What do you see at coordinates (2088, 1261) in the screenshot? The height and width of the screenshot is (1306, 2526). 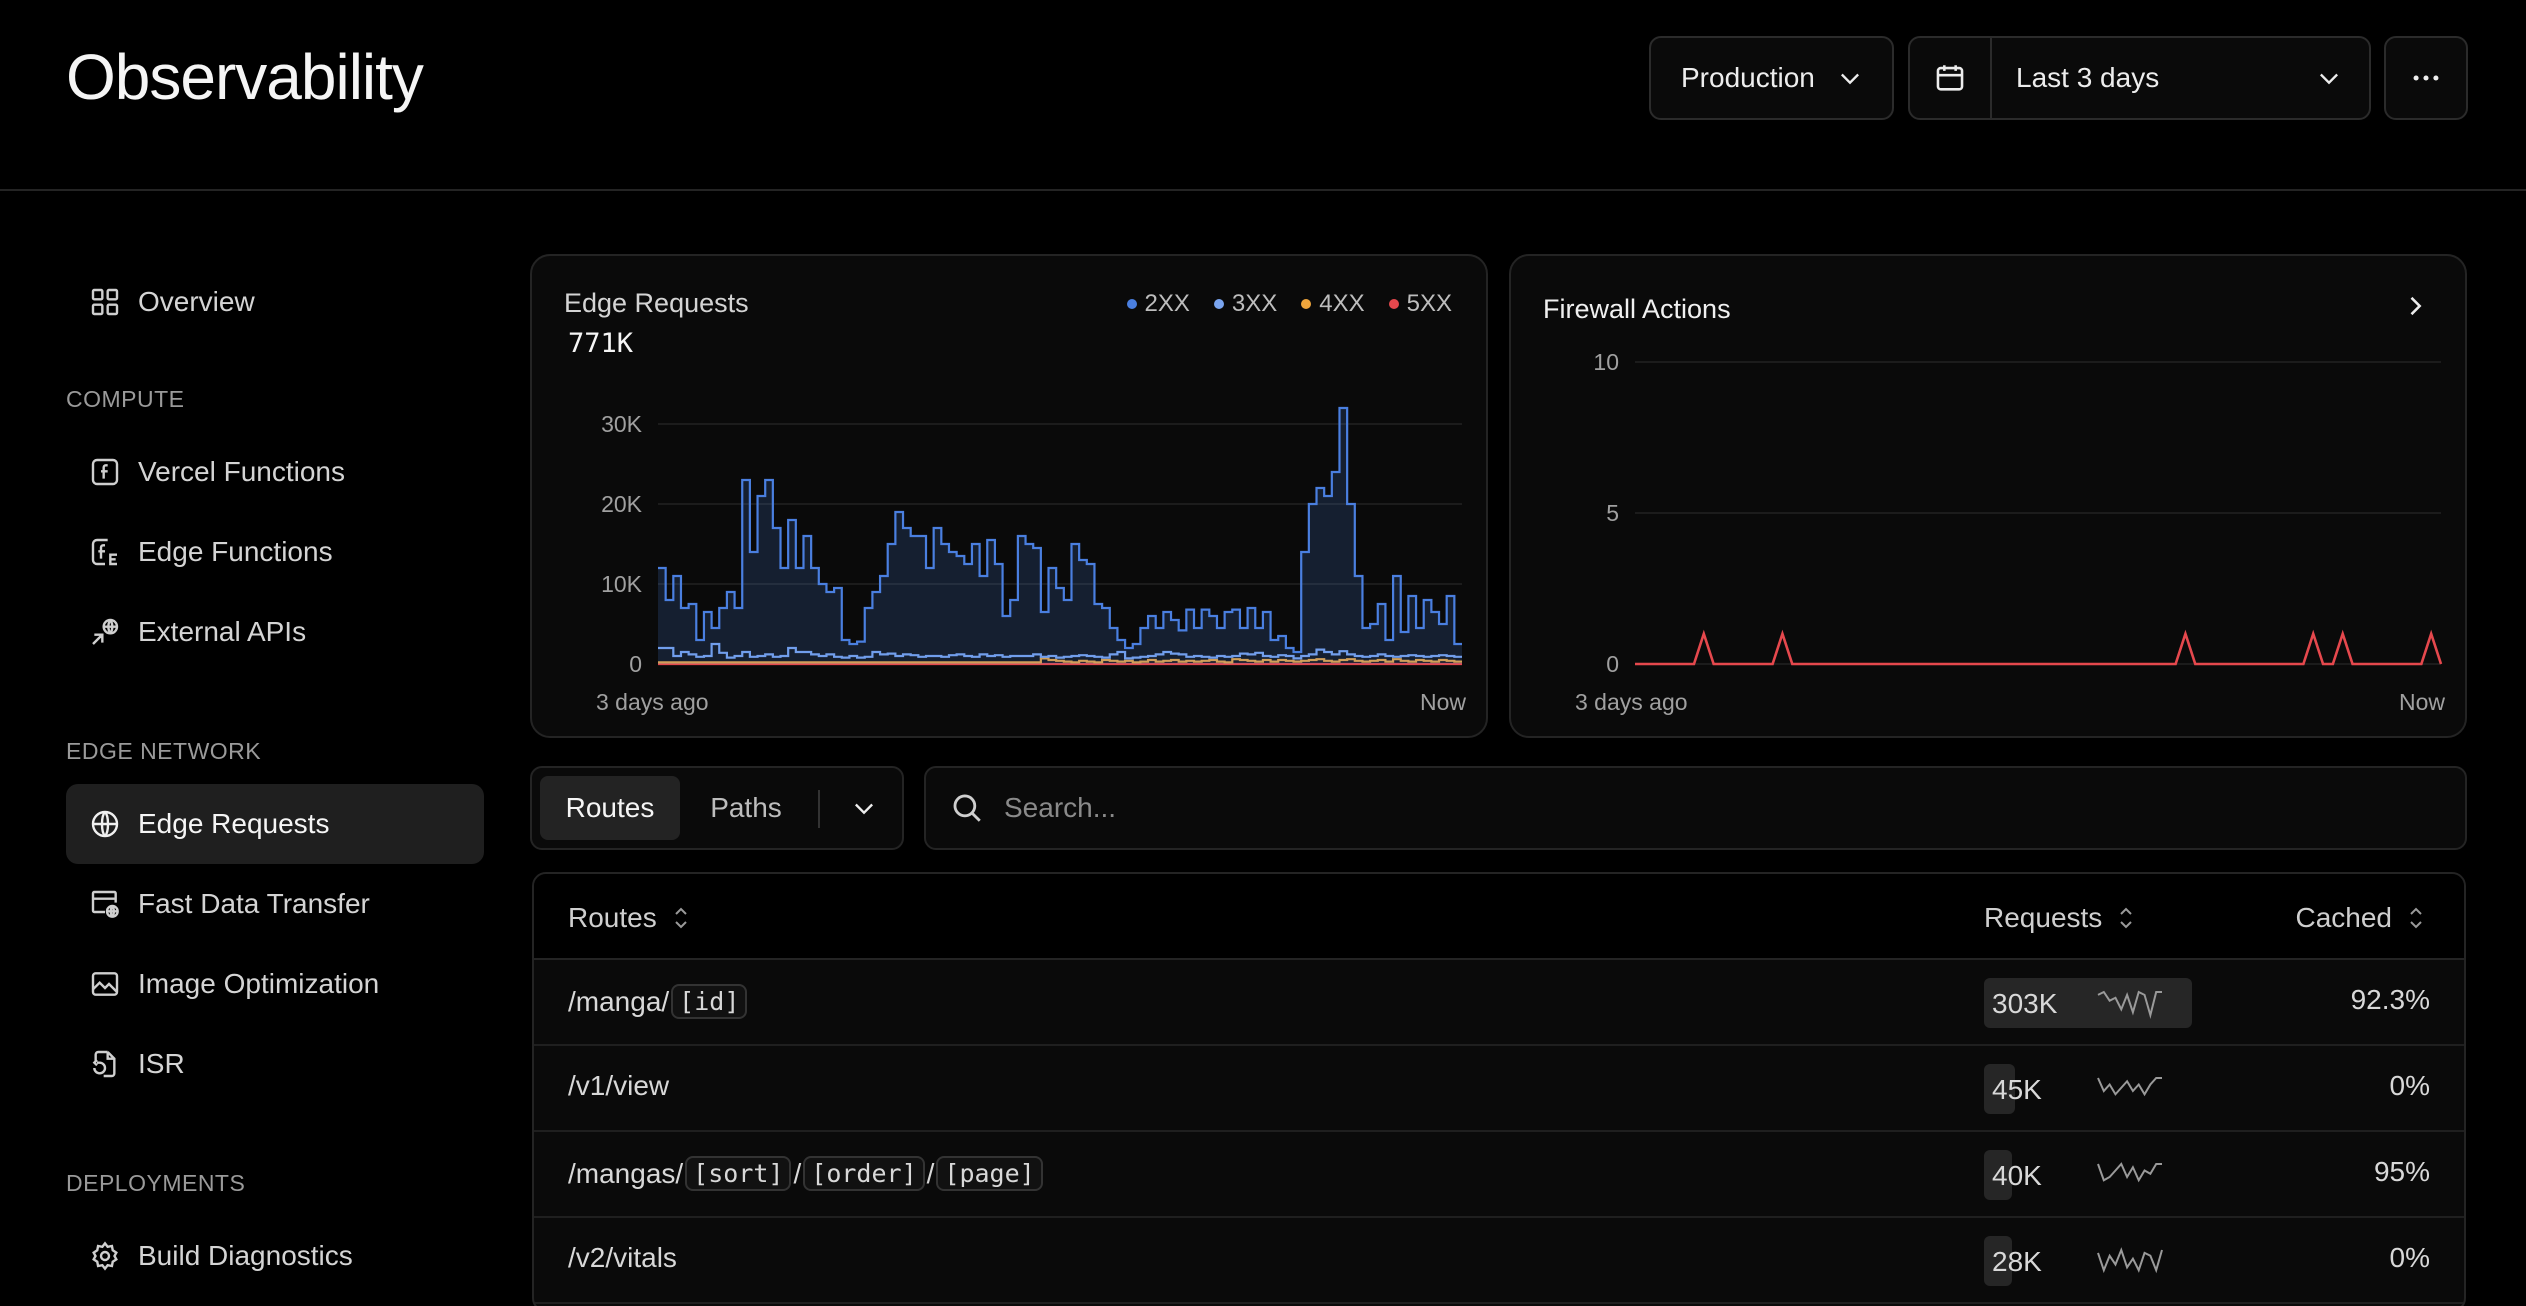 I see `requests-cell: 28K` at bounding box center [2088, 1261].